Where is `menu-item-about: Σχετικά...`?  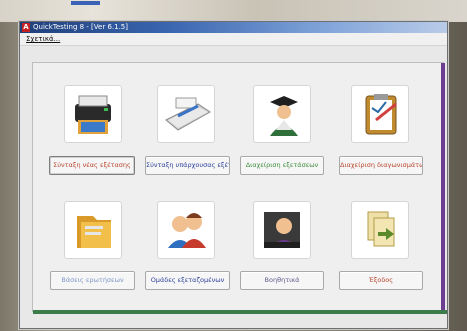
menu-item-about: Σχετικά... is located at coordinates (43, 39).